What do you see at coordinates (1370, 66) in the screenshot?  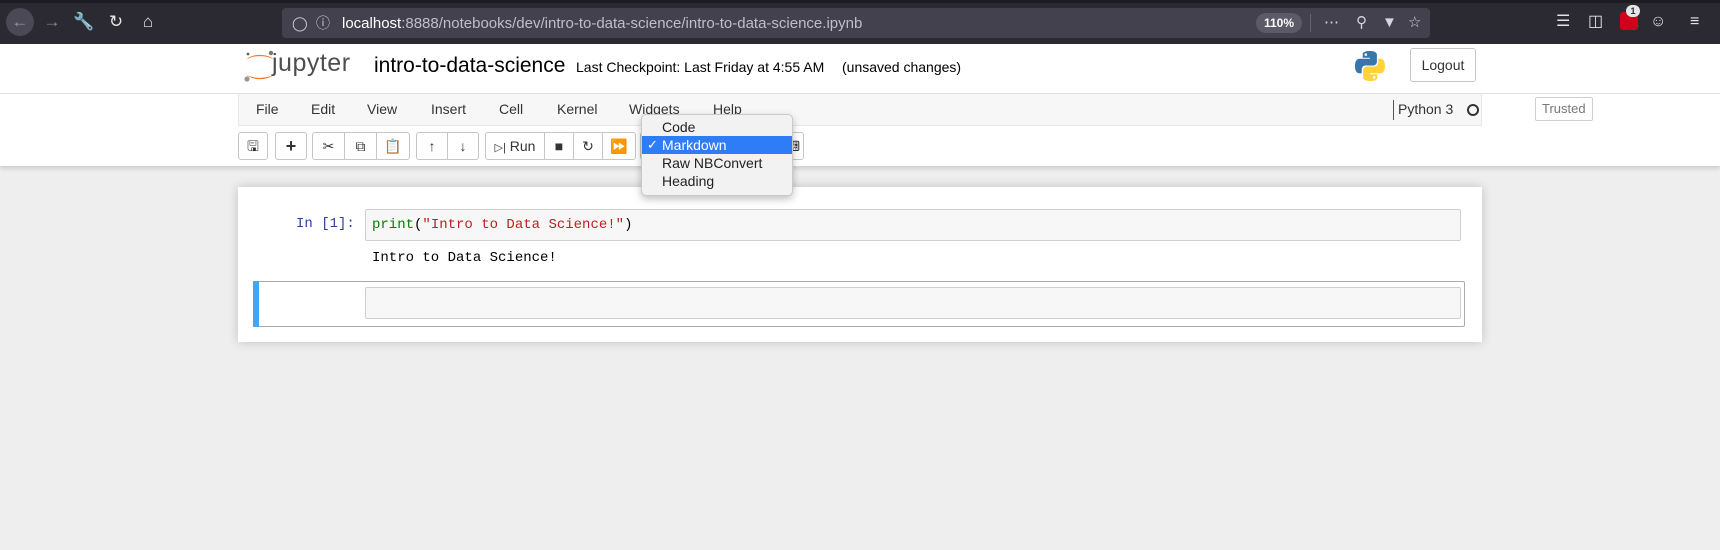 I see `python-logo-icon` at bounding box center [1370, 66].